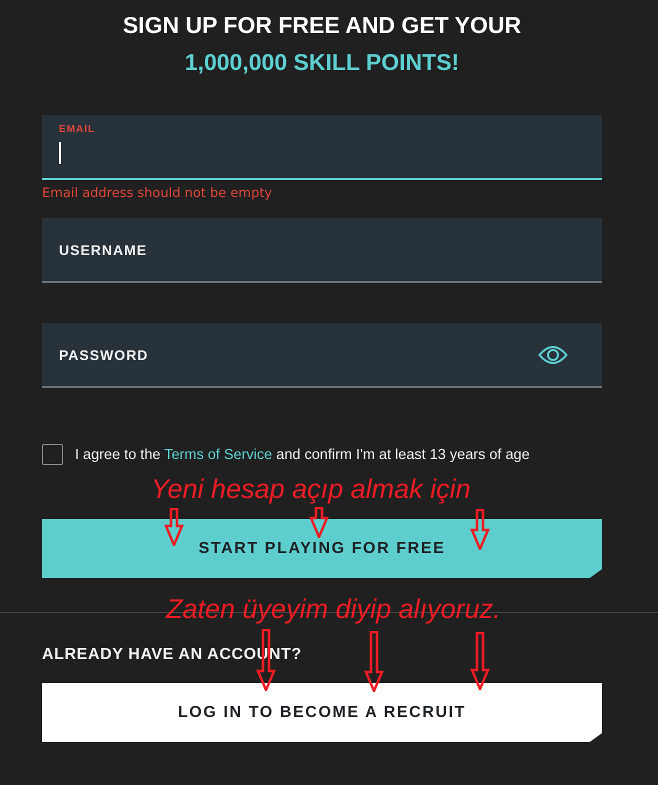 The height and width of the screenshot is (785, 658). What do you see at coordinates (553, 355) in the screenshot?
I see `eye-icon` at bounding box center [553, 355].